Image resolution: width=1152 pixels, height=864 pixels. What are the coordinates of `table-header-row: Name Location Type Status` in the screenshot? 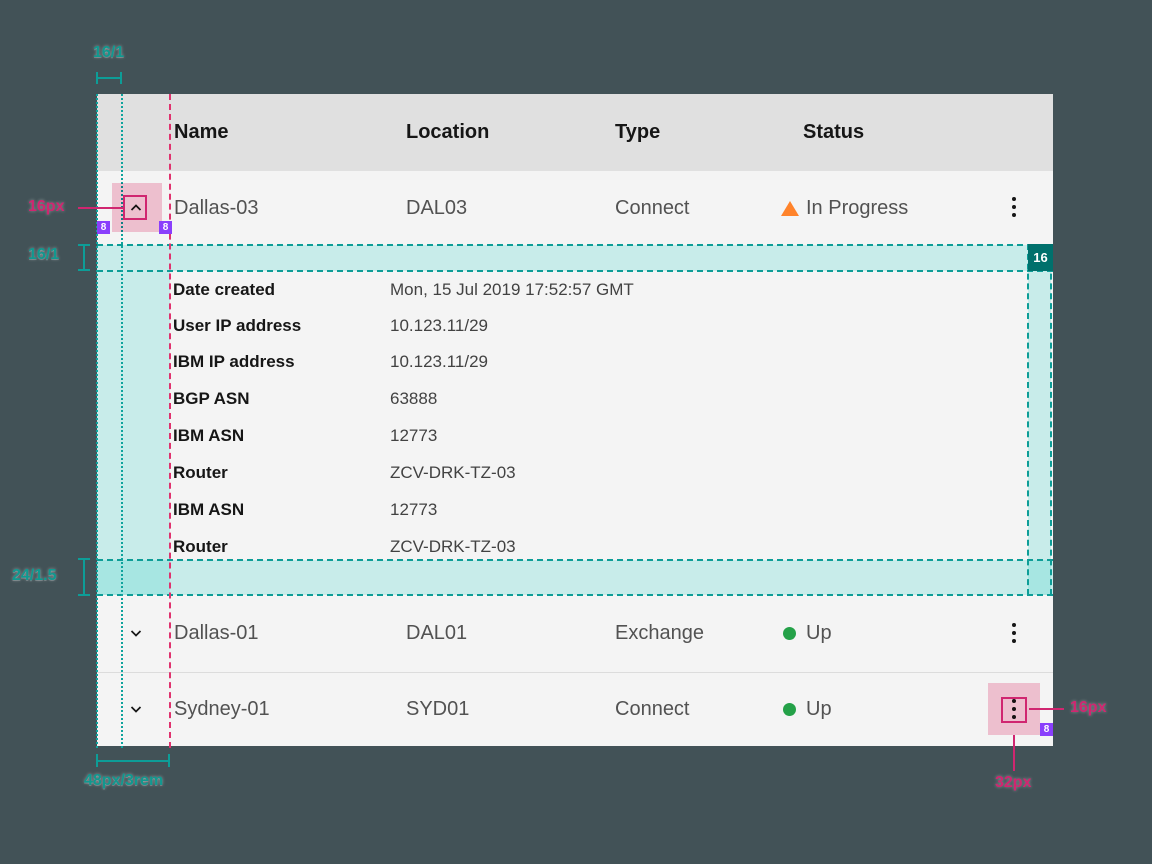 It's located at (575, 132).